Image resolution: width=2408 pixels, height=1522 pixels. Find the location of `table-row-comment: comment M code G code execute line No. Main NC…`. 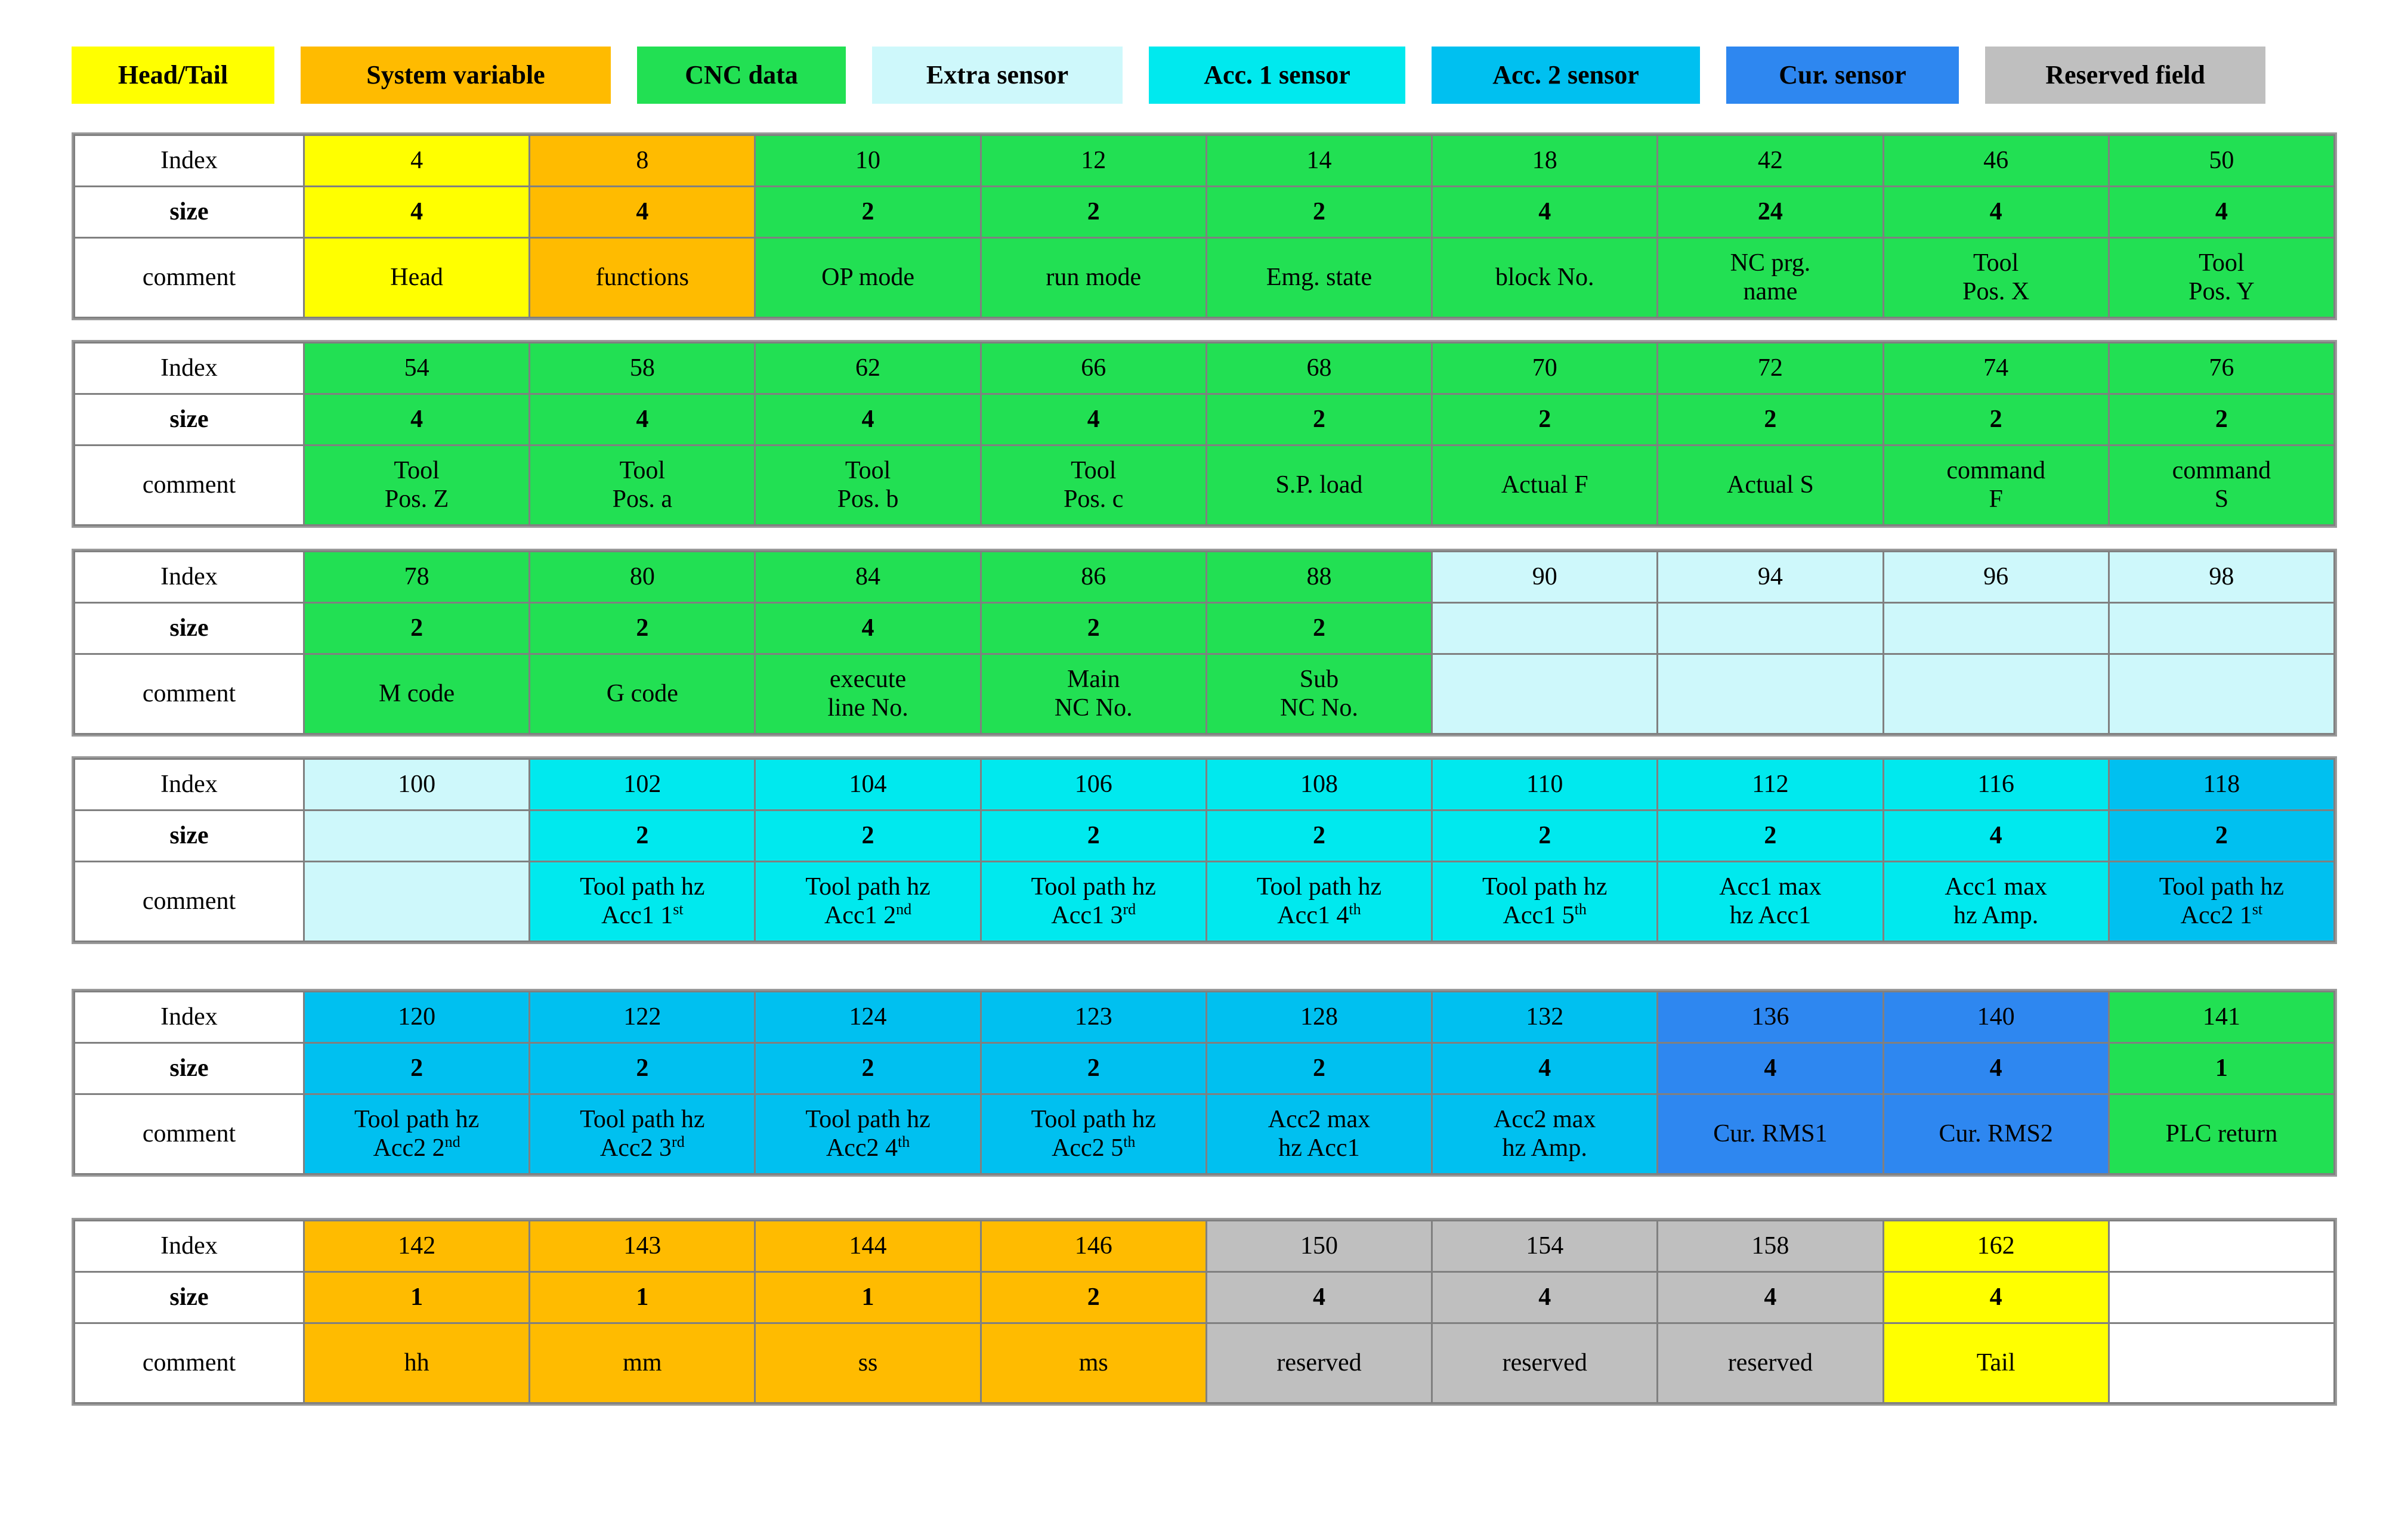

table-row-comment: comment M code G code execute line No. Main NC… is located at coordinates (1204, 694).